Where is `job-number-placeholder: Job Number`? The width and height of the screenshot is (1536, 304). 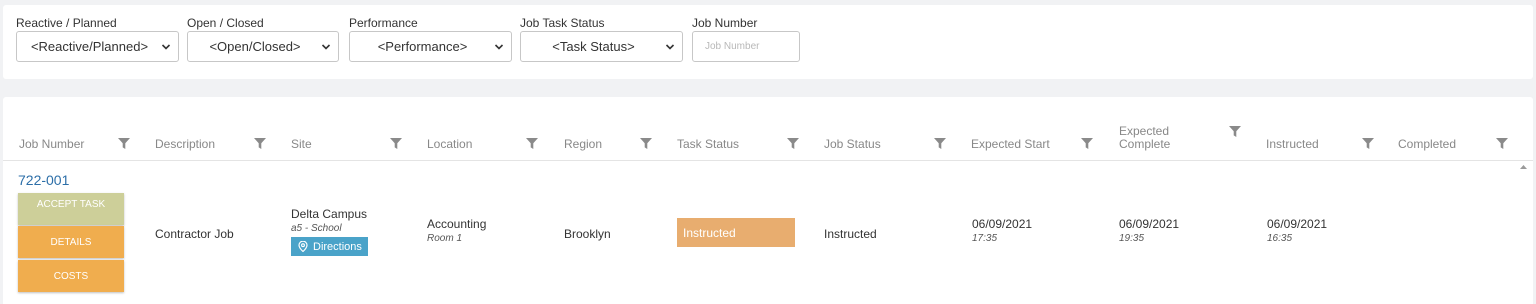
job-number-placeholder: Job Number is located at coordinates (732, 46).